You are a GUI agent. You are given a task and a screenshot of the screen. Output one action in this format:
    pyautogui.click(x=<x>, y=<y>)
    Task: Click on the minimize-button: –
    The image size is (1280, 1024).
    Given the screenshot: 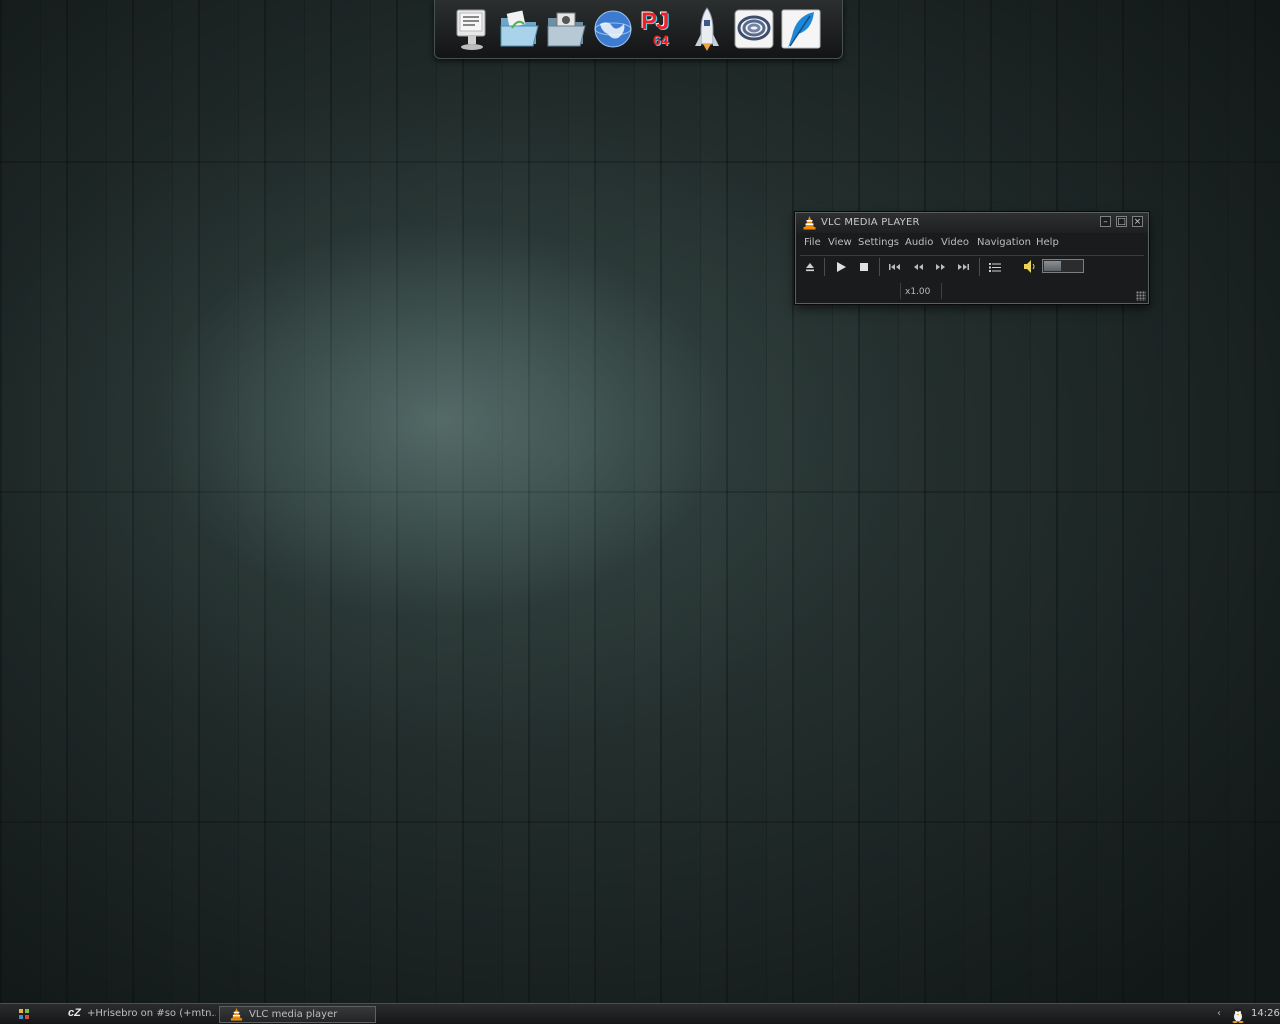 What is the action you would take?
    pyautogui.click(x=1105, y=221)
    